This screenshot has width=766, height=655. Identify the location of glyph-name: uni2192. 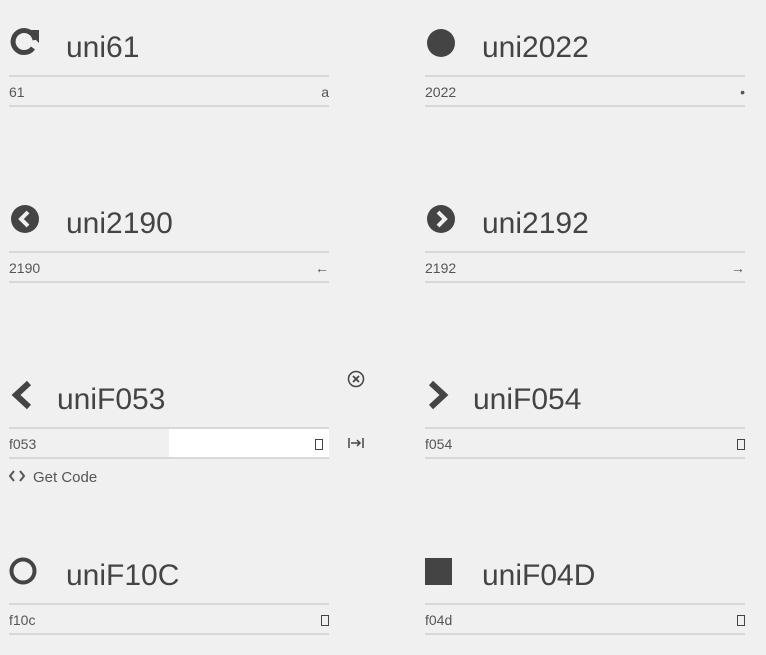
(535, 223).